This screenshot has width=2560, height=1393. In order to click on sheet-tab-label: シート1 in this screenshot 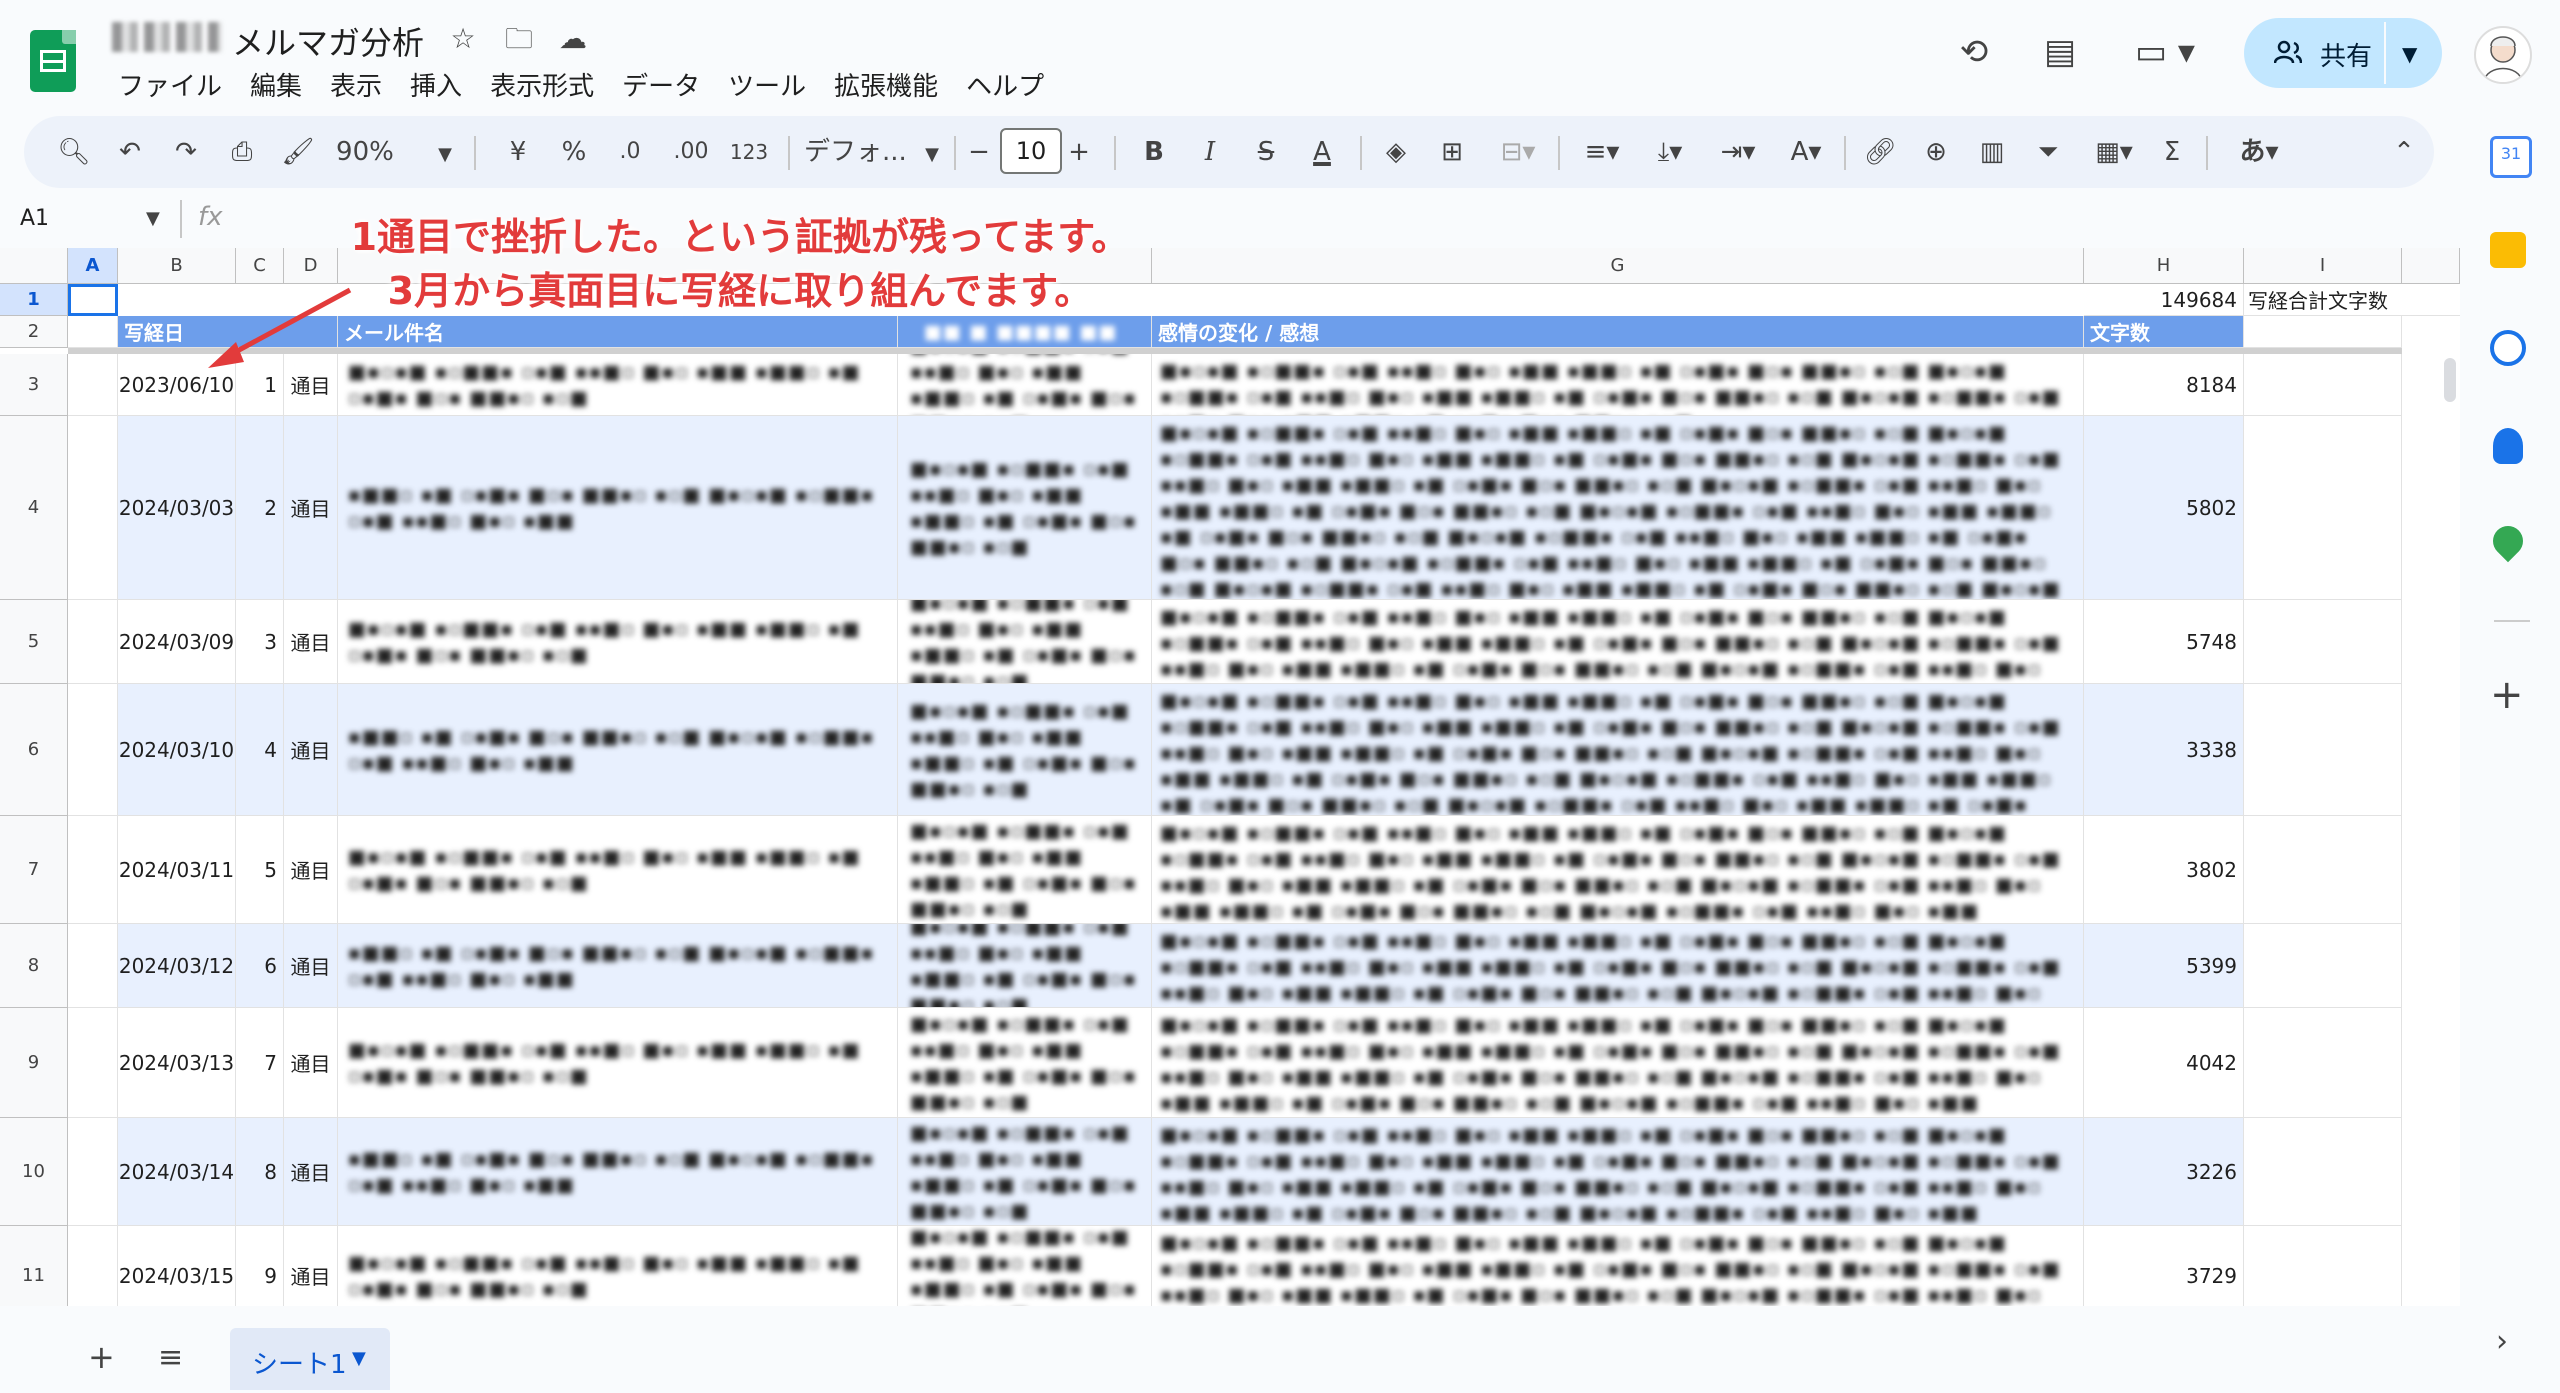, I will do `click(299, 1365)`.